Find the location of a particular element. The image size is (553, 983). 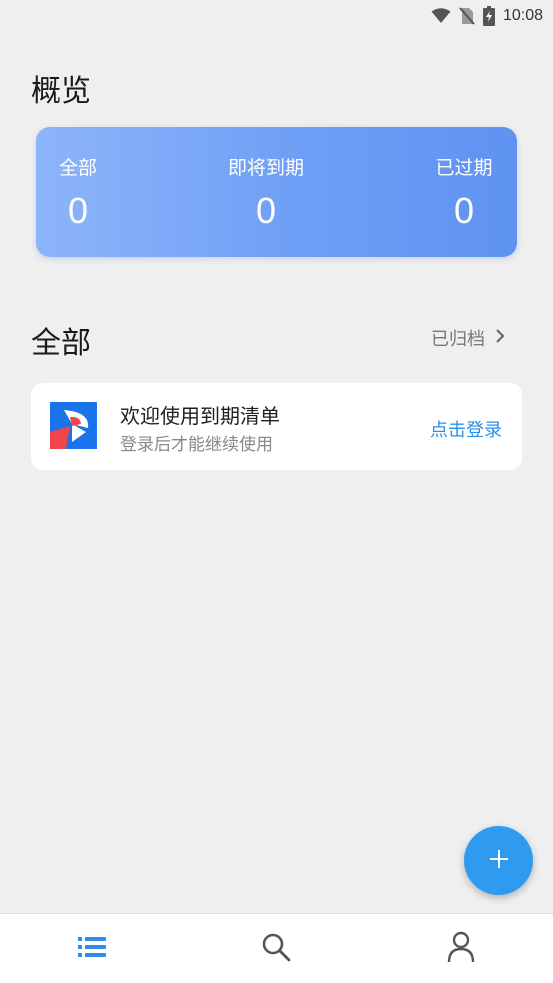

overview-card: 全部 0 即将到期 0 已过期 0 is located at coordinates (276, 192).